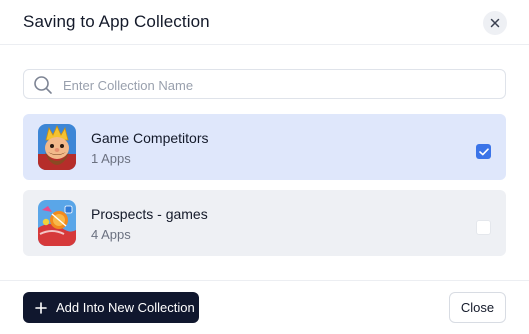 Image resolution: width=529 pixels, height=334 pixels. I want to click on search-icon, so click(43, 85).